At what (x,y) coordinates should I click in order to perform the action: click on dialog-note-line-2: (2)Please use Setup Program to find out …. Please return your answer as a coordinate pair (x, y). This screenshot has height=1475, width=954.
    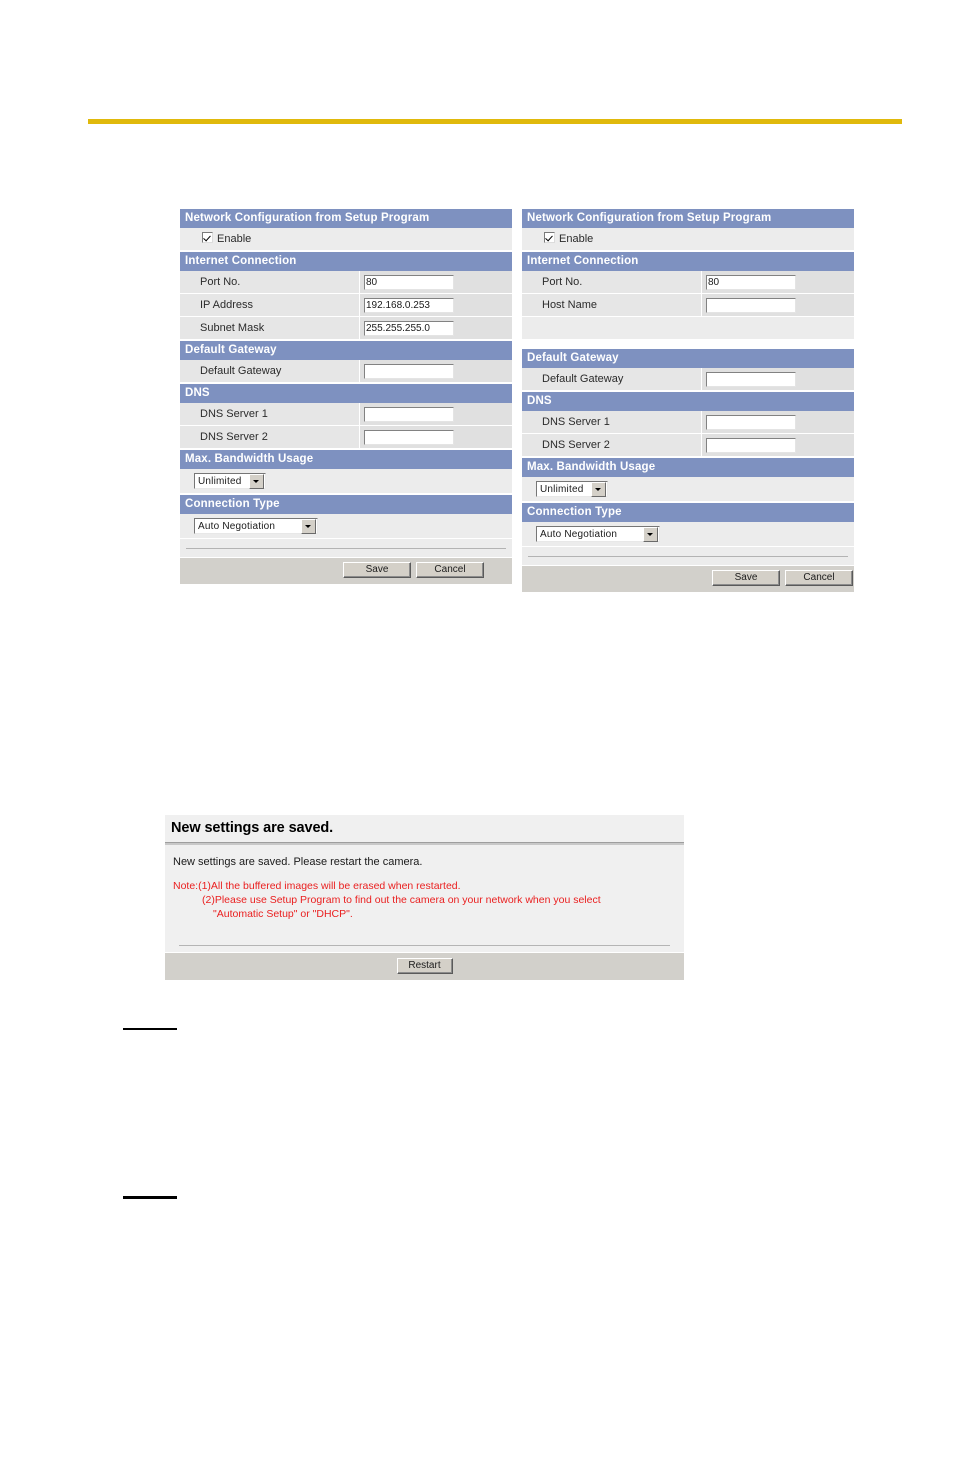
    Looking at the image, I should click on (401, 900).